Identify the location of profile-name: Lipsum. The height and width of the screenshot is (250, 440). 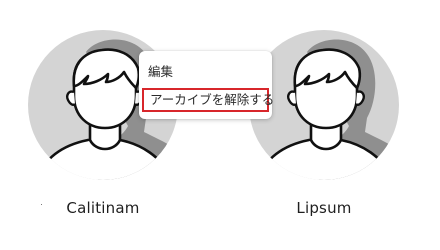
(324, 208).